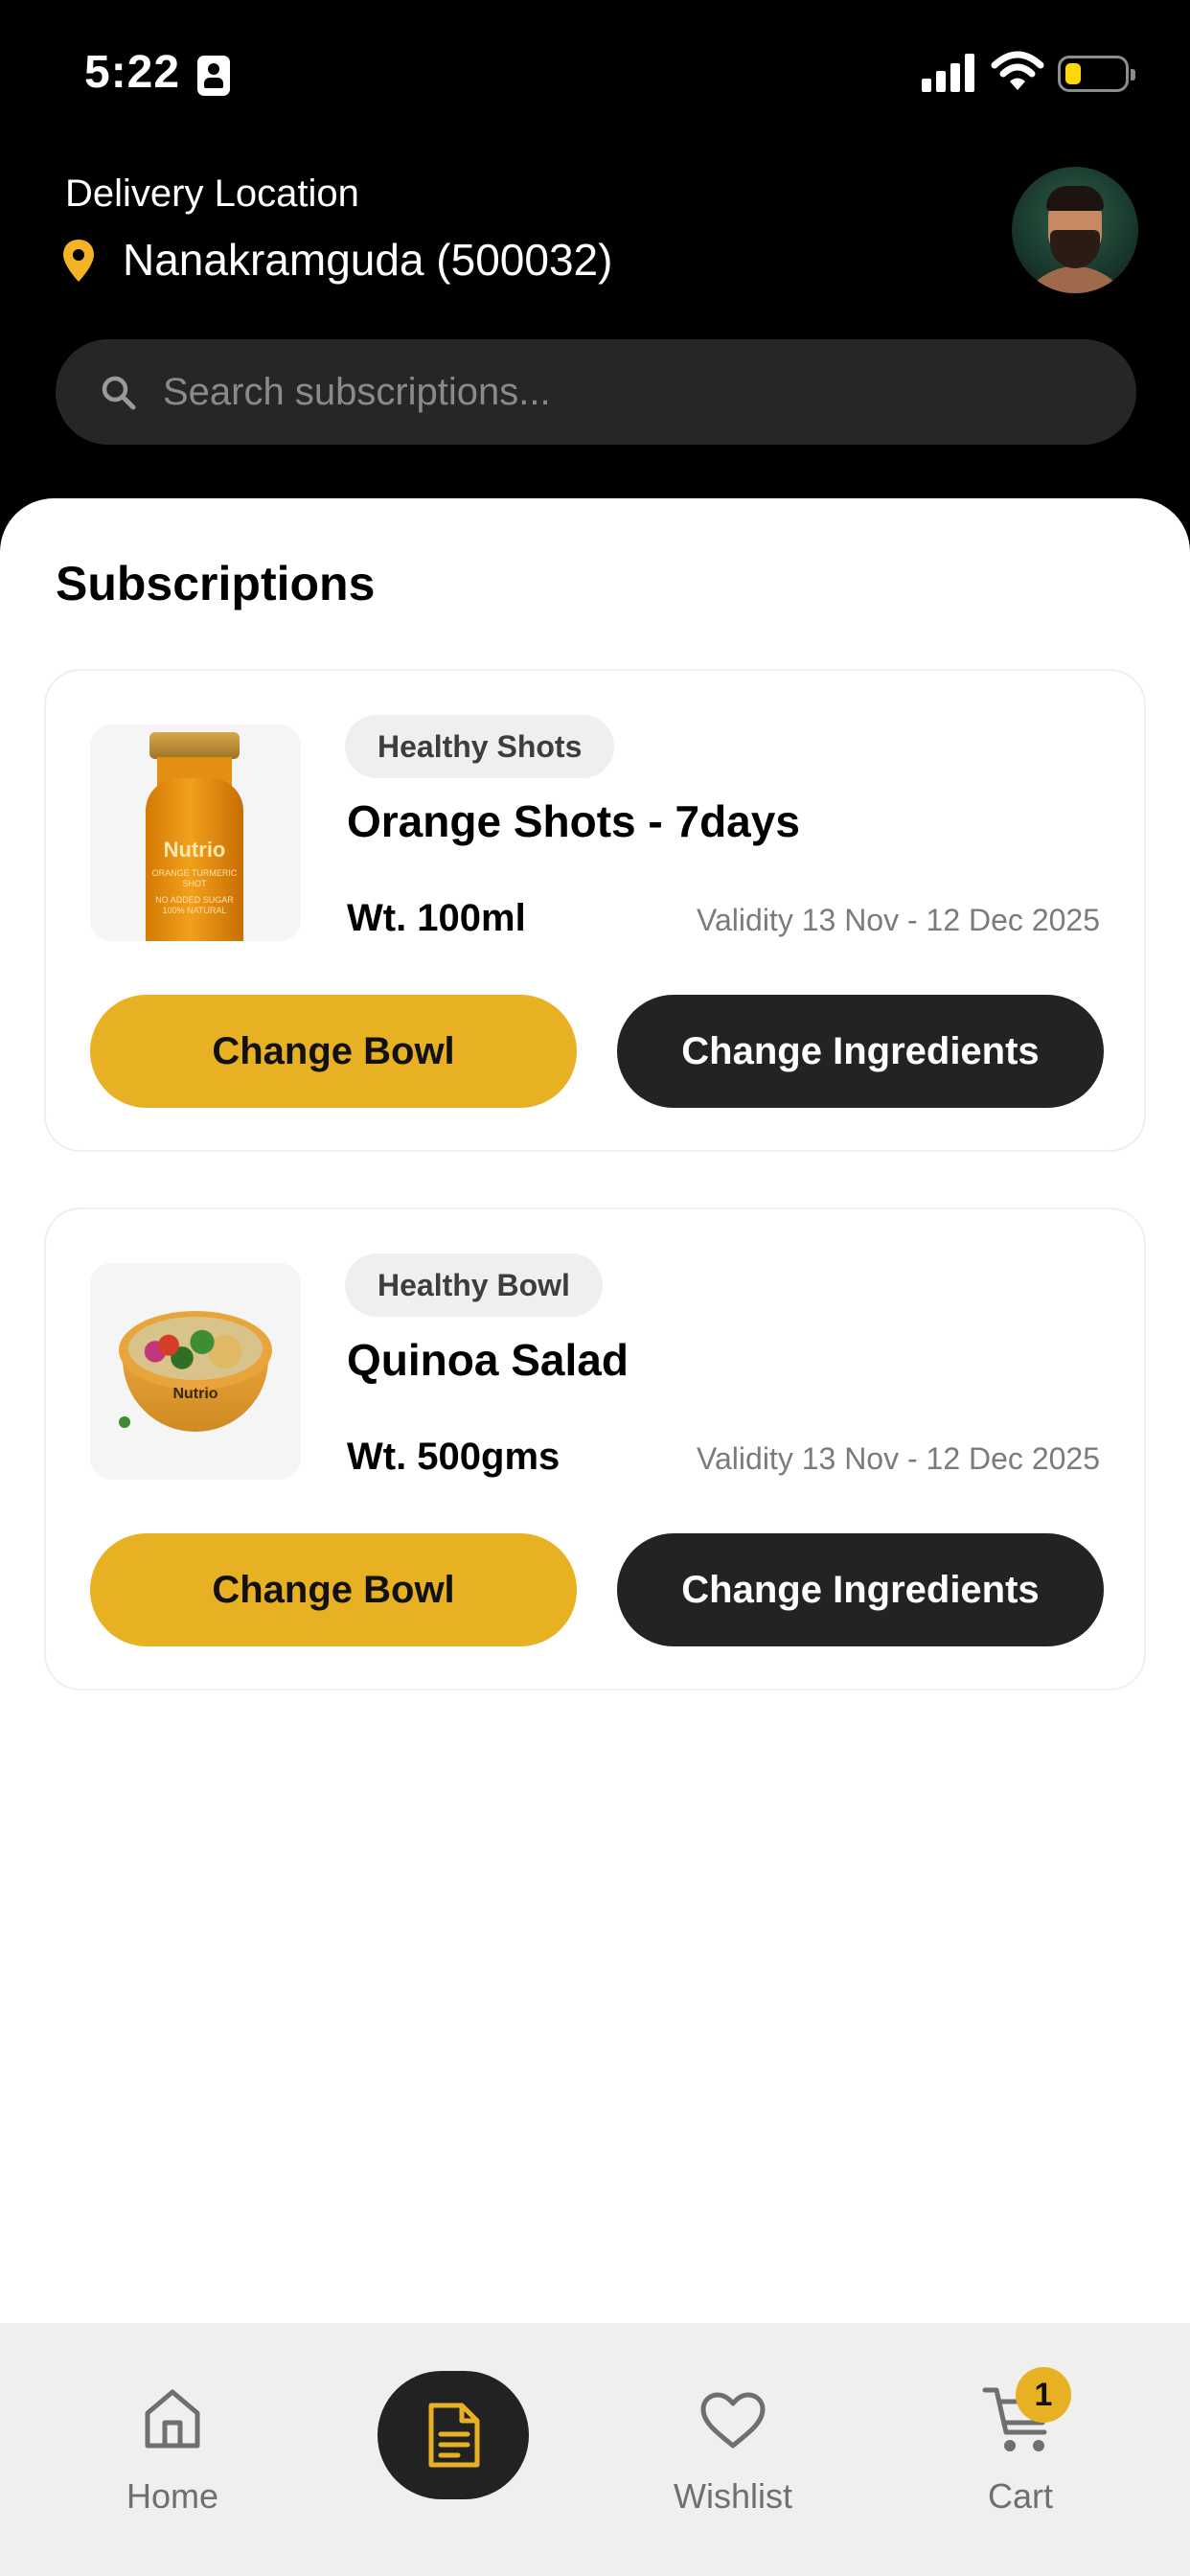 The image size is (1190, 2576). Describe the element at coordinates (733, 2420) in the screenshot. I see `heart-icon` at that location.